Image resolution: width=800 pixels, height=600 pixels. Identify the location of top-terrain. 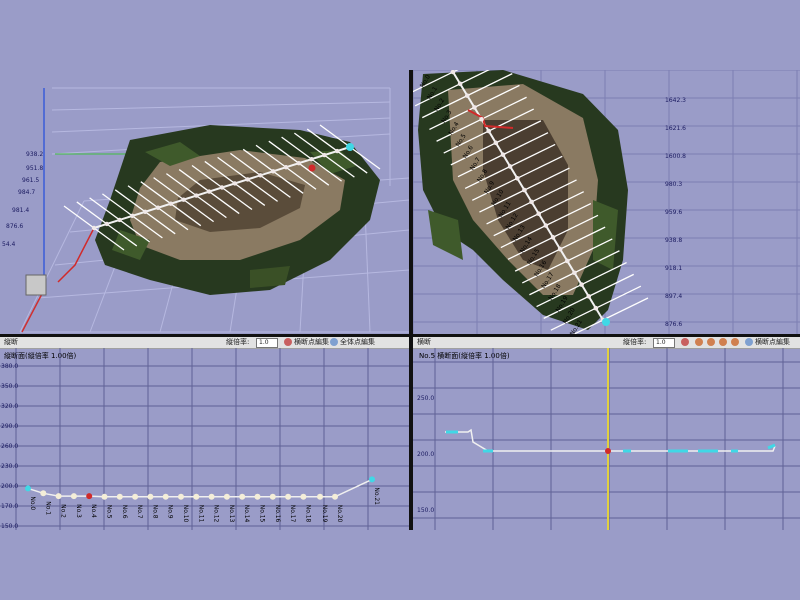
(523, 200).